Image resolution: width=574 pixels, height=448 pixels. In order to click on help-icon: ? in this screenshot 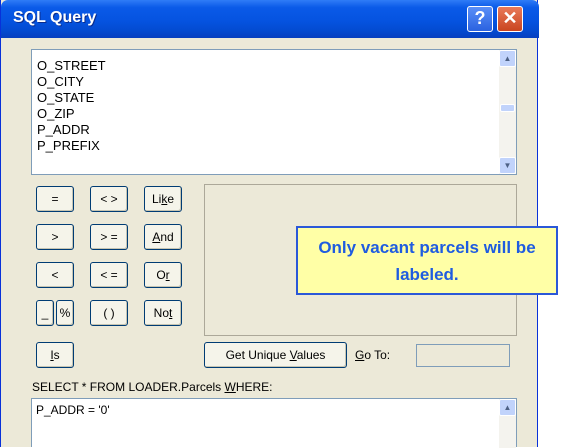, I will do `click(480, 18)`.